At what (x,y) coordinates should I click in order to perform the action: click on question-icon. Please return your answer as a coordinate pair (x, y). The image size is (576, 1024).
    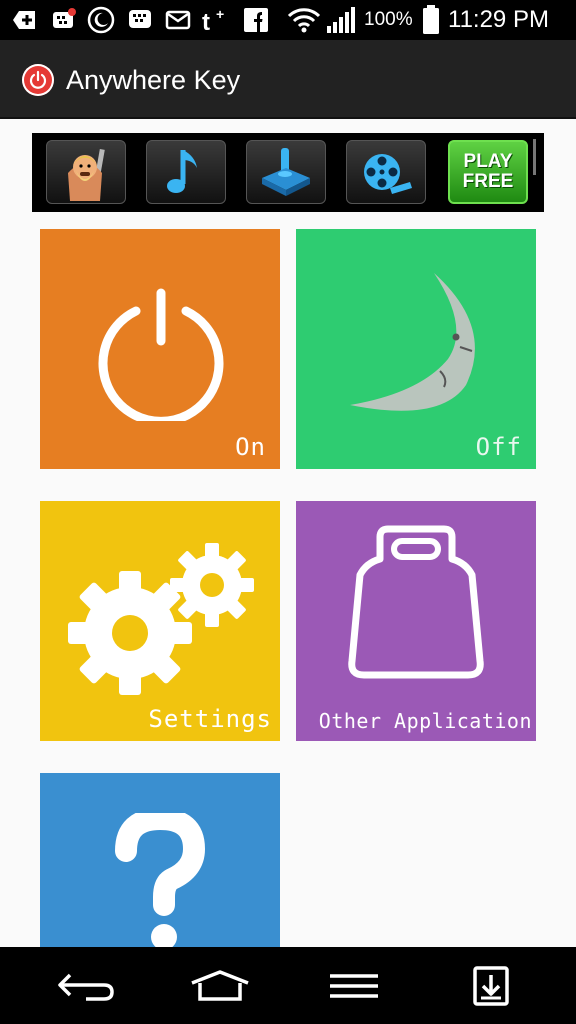
    Looking at the image, I should click on (160, 880).